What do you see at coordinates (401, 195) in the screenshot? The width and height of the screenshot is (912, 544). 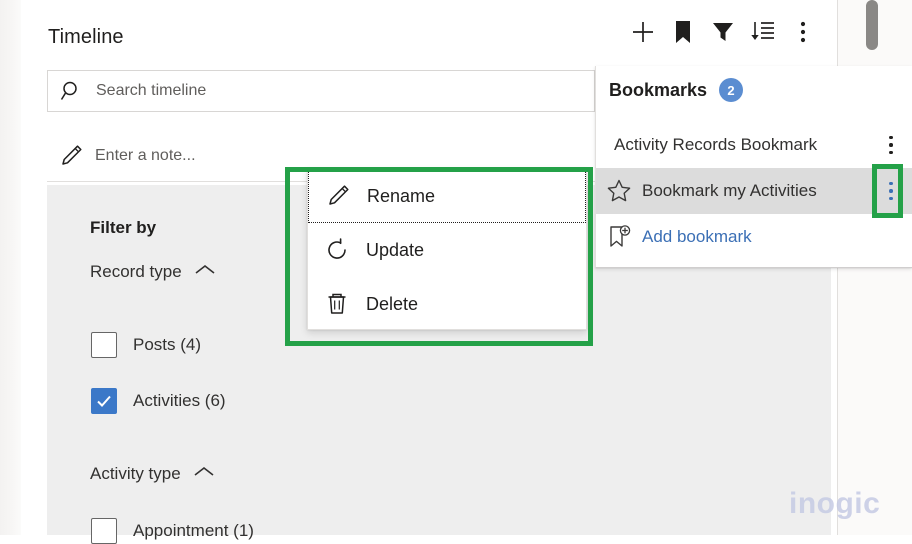 I see `context-menu-item-label: Rename` at bounding box center [401, 195].